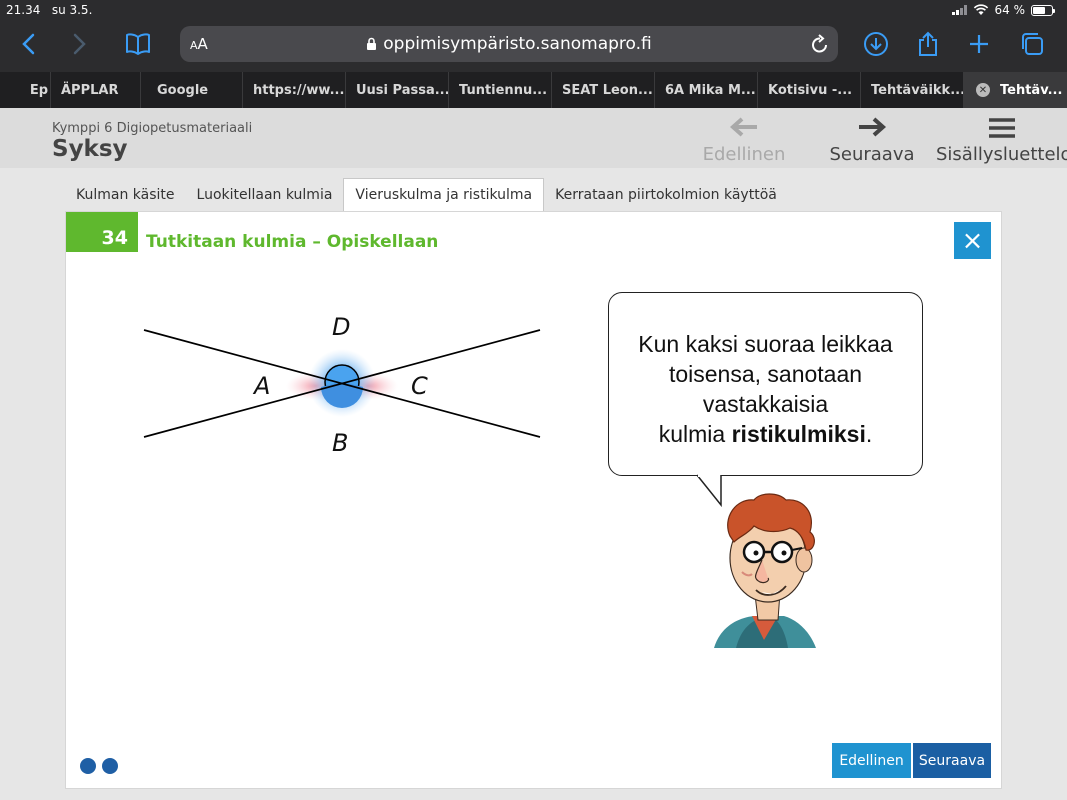 This screenshot has width=1067, height=800. What do you see at coordinates (1039, 10) in the screenshot?
I see `battery-fill` at bounding box center [1039, 10].